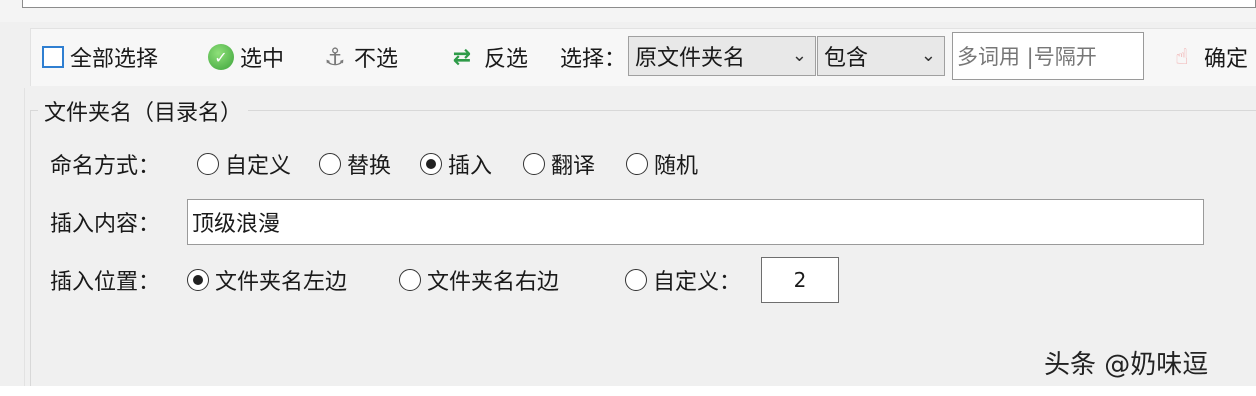 The image size is (1256, 396). Describe the element at coordinates (493, 282) in the screenshot. I see `position-label: 文件夹名右边` at that location.